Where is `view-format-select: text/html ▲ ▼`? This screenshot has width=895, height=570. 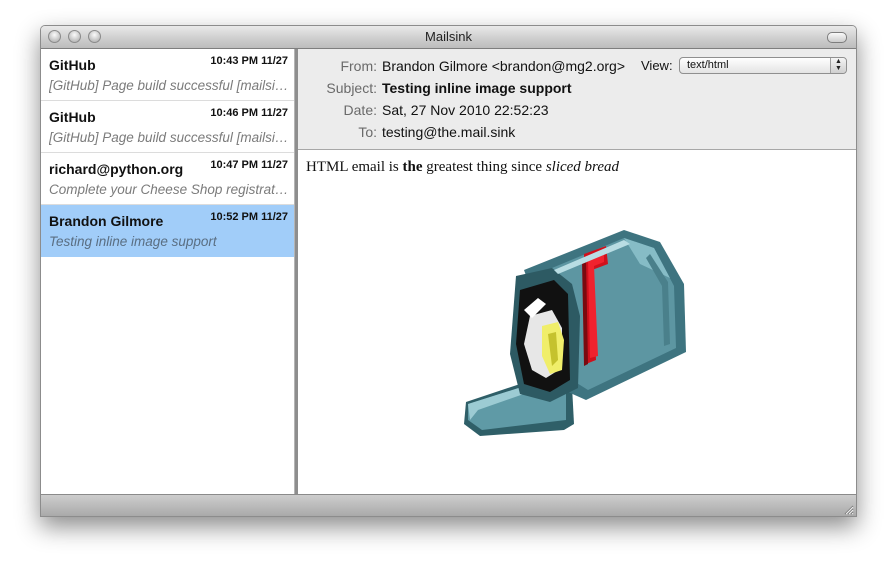 view-format-select: text/html ▲ ▼ is located at coordinates (763, 65).